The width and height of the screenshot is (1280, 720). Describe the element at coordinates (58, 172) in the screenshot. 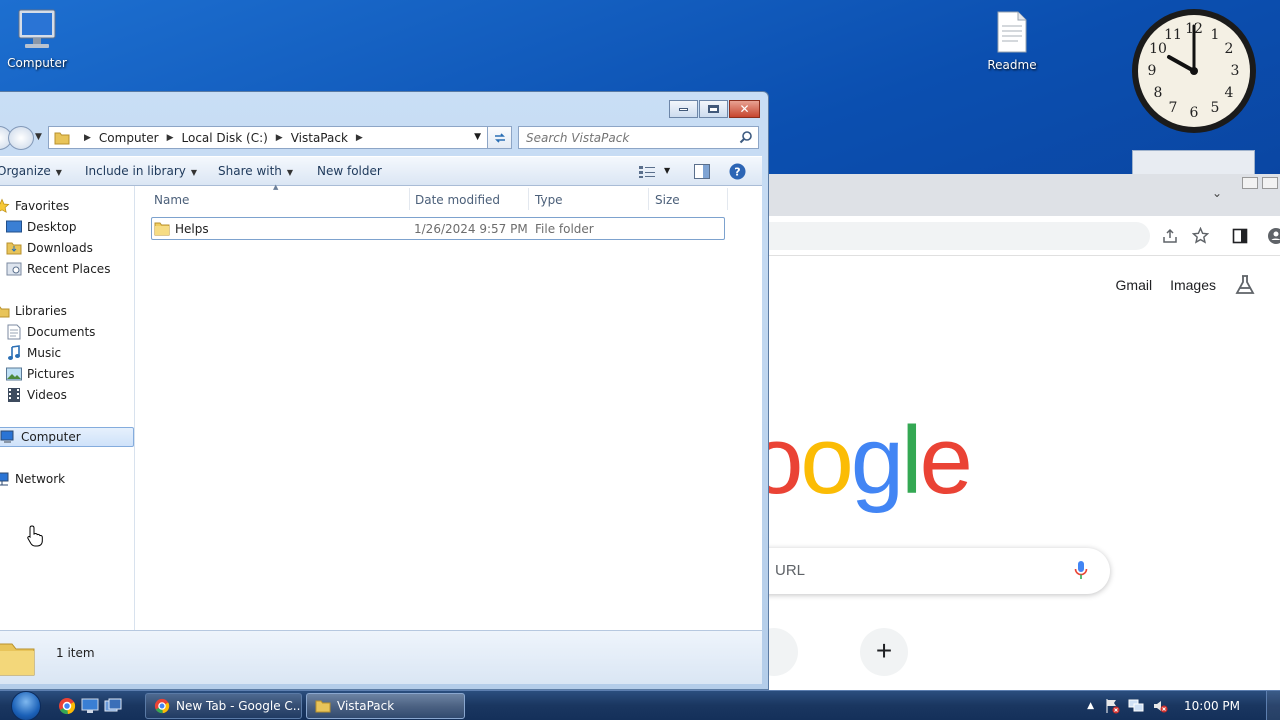

I see `chevron-down-icon: ▼` at that location.